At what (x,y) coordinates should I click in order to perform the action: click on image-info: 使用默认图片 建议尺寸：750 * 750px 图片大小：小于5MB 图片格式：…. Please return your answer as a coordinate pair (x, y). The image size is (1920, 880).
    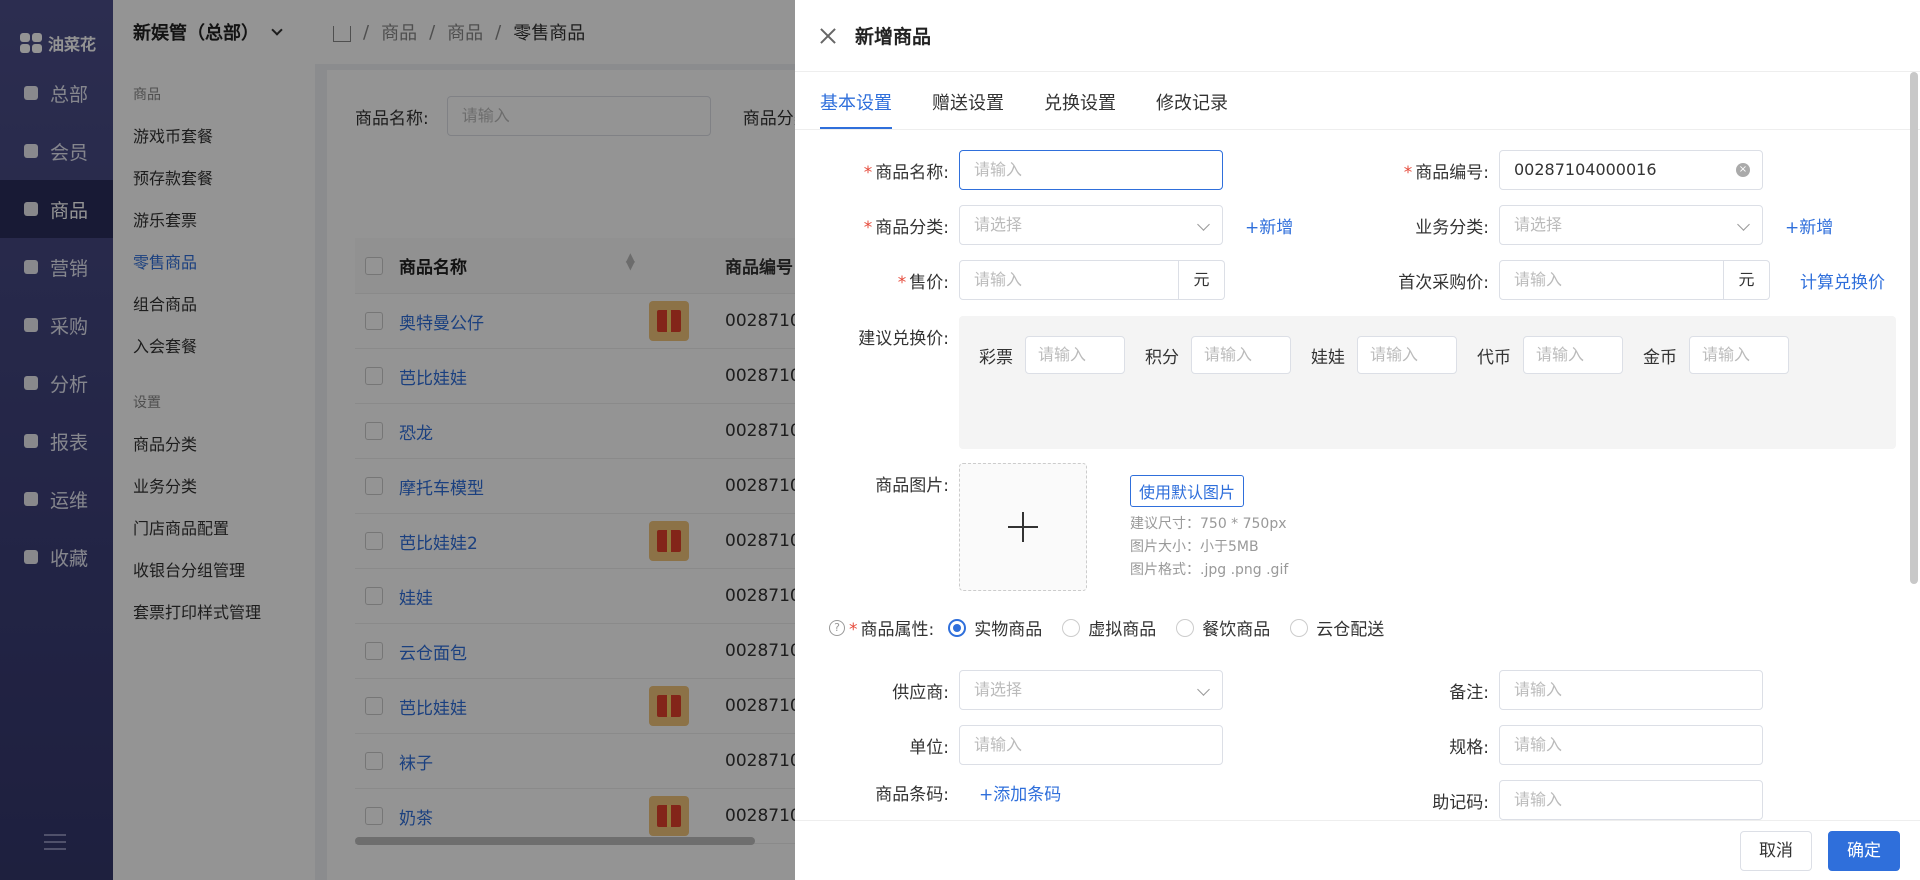
    Looking at the image, I should click on (1209, 528).